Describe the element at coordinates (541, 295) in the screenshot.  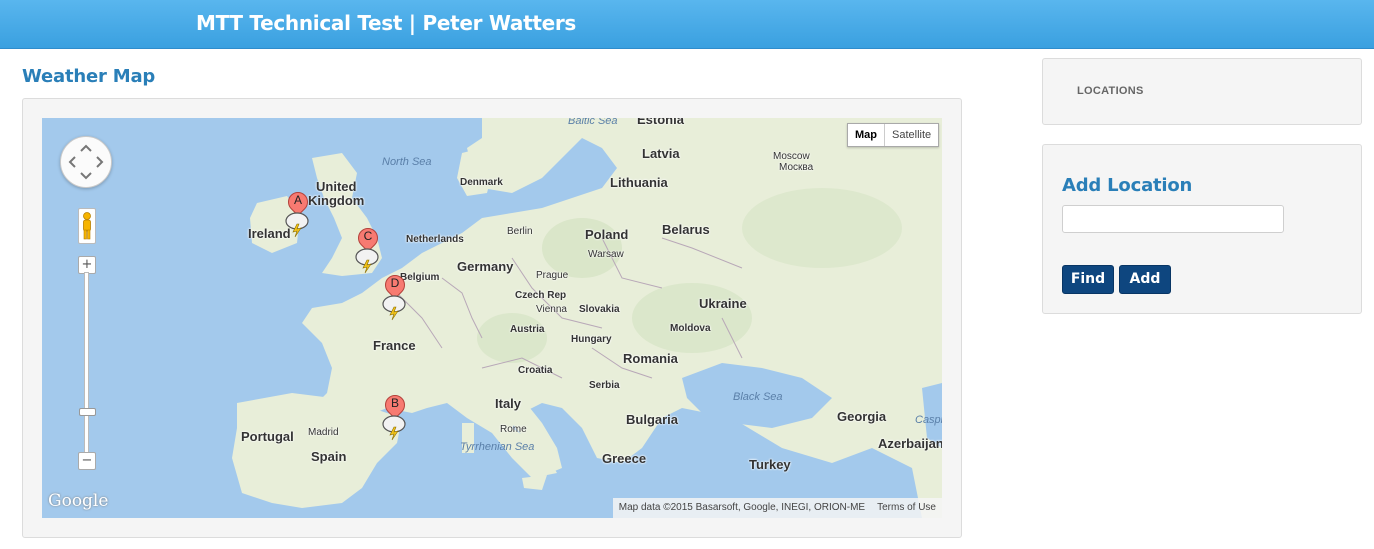
I see `map-label-czech-rep: Czech Rep` at that location.